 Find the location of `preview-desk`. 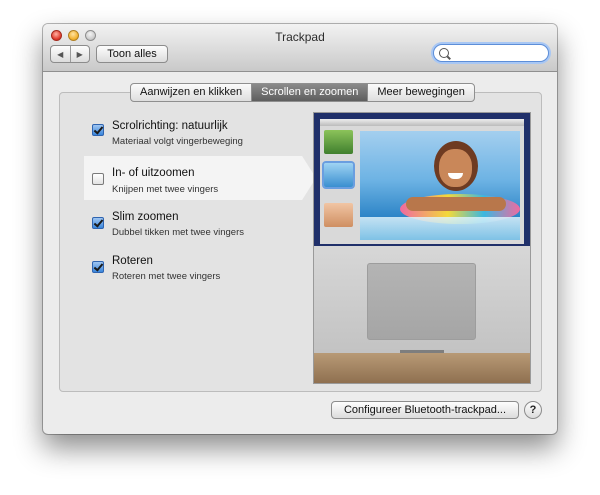

preview-desk is located at coordinates (422, 368).